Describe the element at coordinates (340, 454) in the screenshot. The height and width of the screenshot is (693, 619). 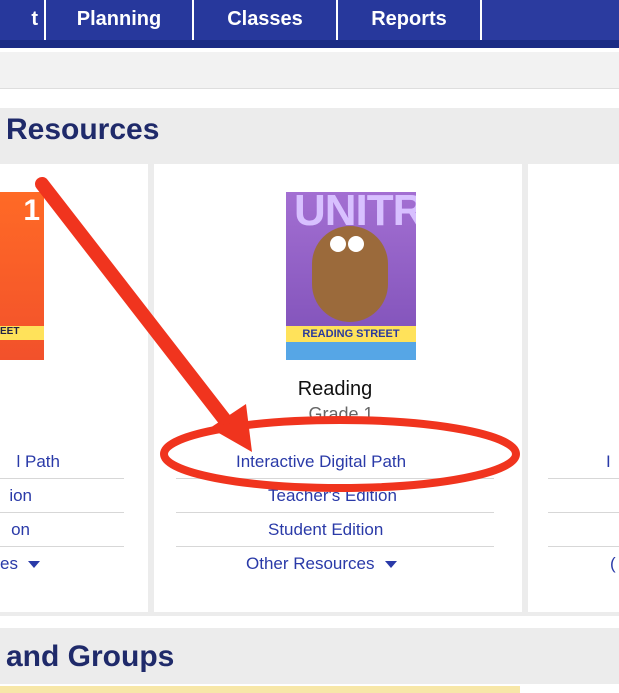
I see `red-oval-annotation` at that location.